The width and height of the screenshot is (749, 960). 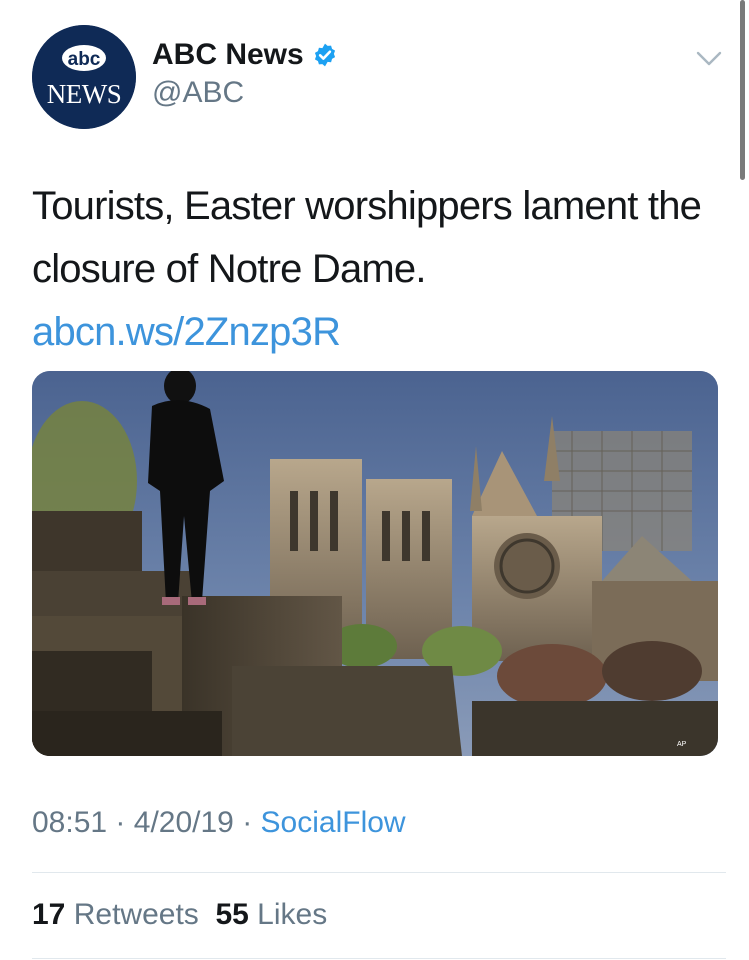 I want to click on tweet-source-link: SocialFlow, so click(x=333, y=822).